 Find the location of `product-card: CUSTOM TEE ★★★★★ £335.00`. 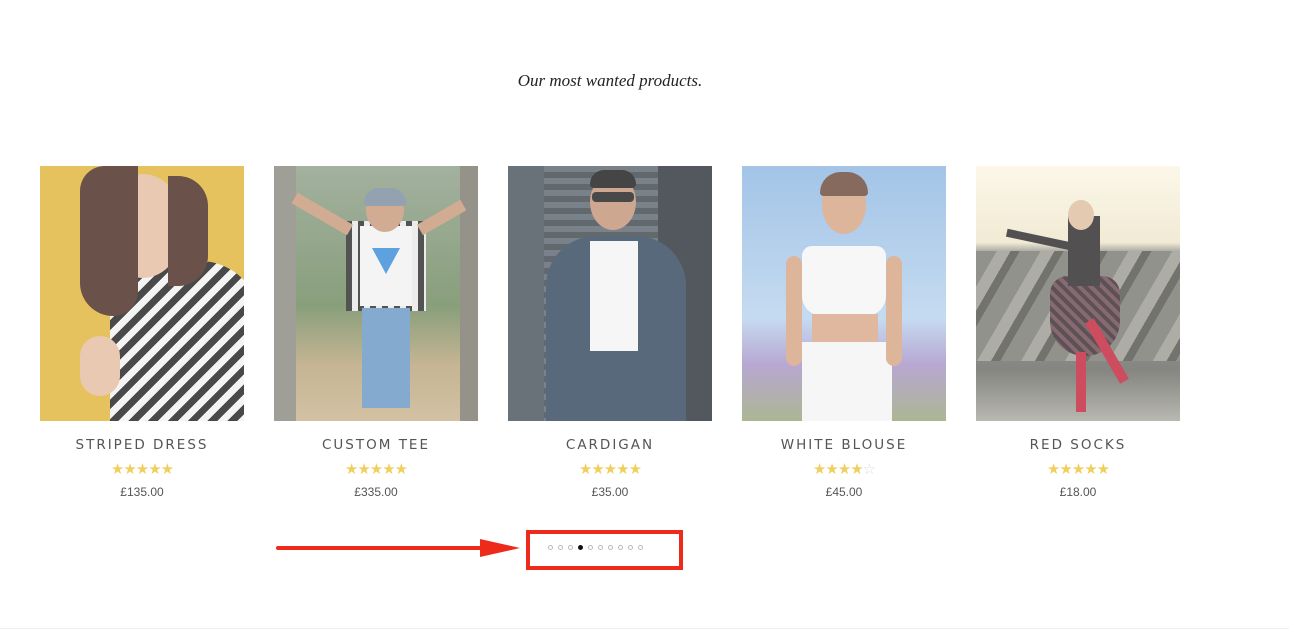

product-card: CUSTOM TEE ★★★★★ £335.00 is located at coordinates (376, 332).